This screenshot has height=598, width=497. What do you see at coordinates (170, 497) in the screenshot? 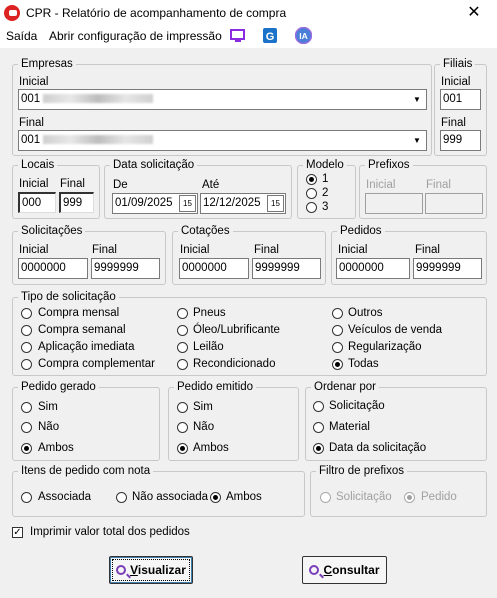
I see `itens-nota-option-nao-associada: Não associada` at bounding box center [170, 497].